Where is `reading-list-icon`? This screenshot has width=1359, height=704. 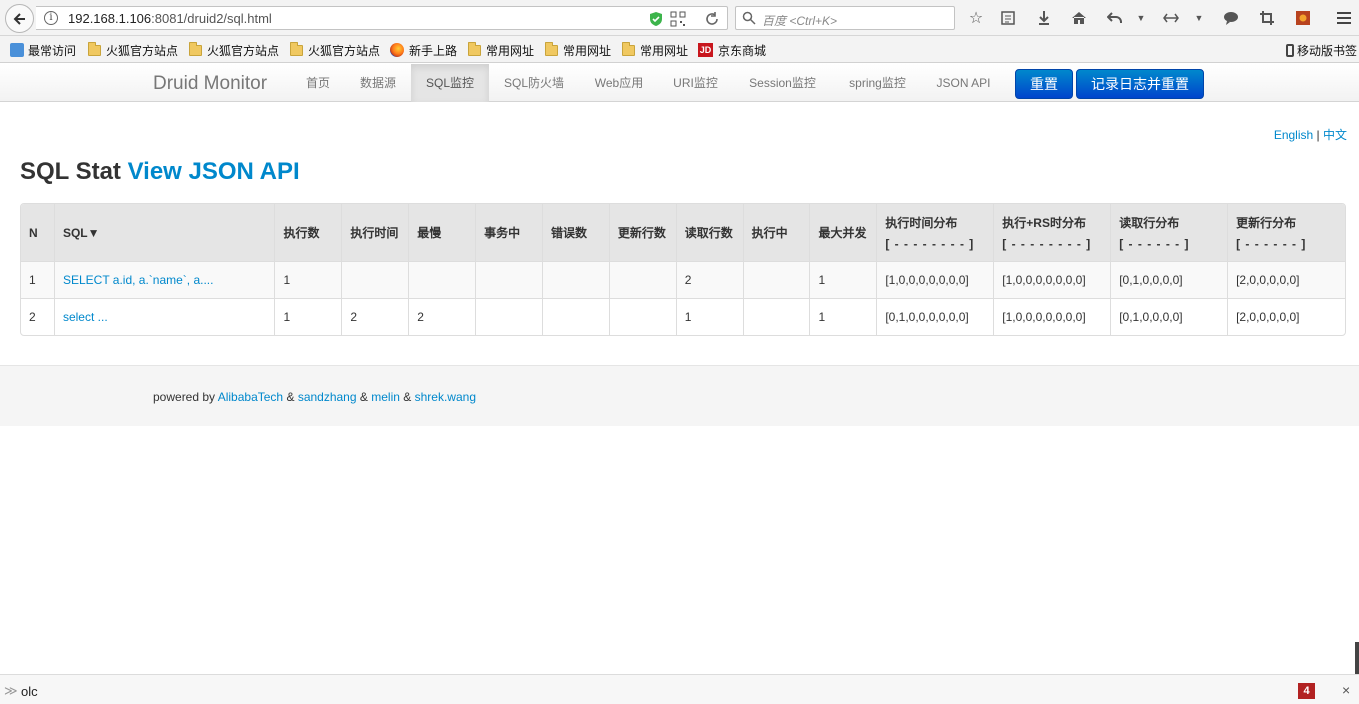
reading-list-icon is located at coordinates (1008, 18).